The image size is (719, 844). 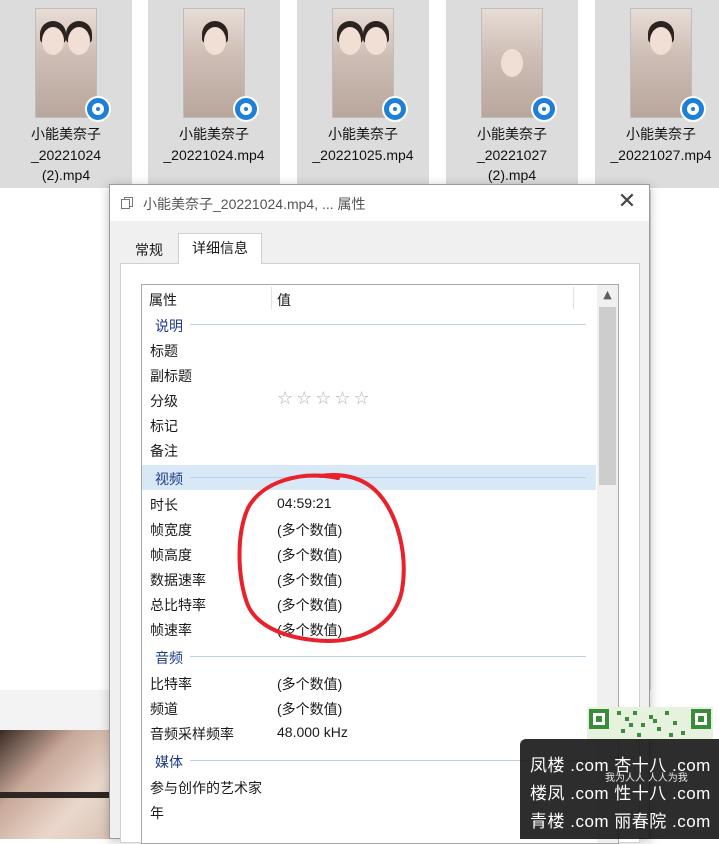 What do you see at coordinates (512, 94) in the screenshot?
I see `file-item-4: 小能美奈子 _20221027 (2).mp4` at bounding box center [512, 94].